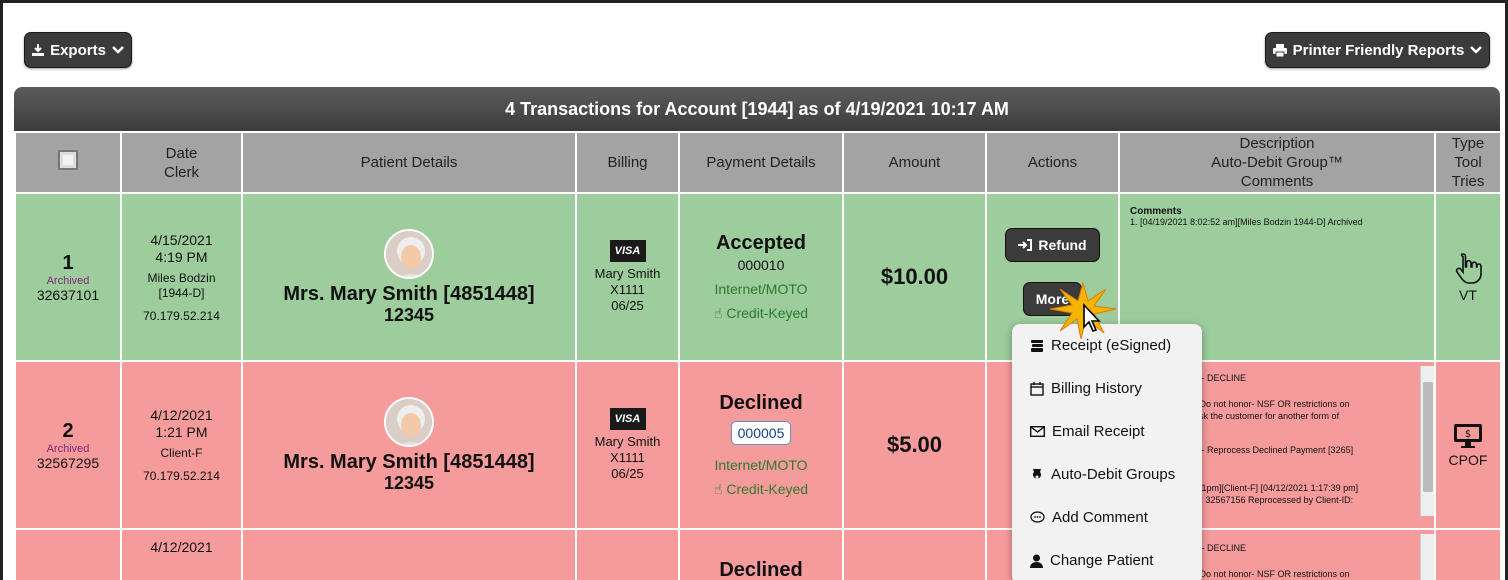  I want to click on amount: $10.00, so click(914, 276).